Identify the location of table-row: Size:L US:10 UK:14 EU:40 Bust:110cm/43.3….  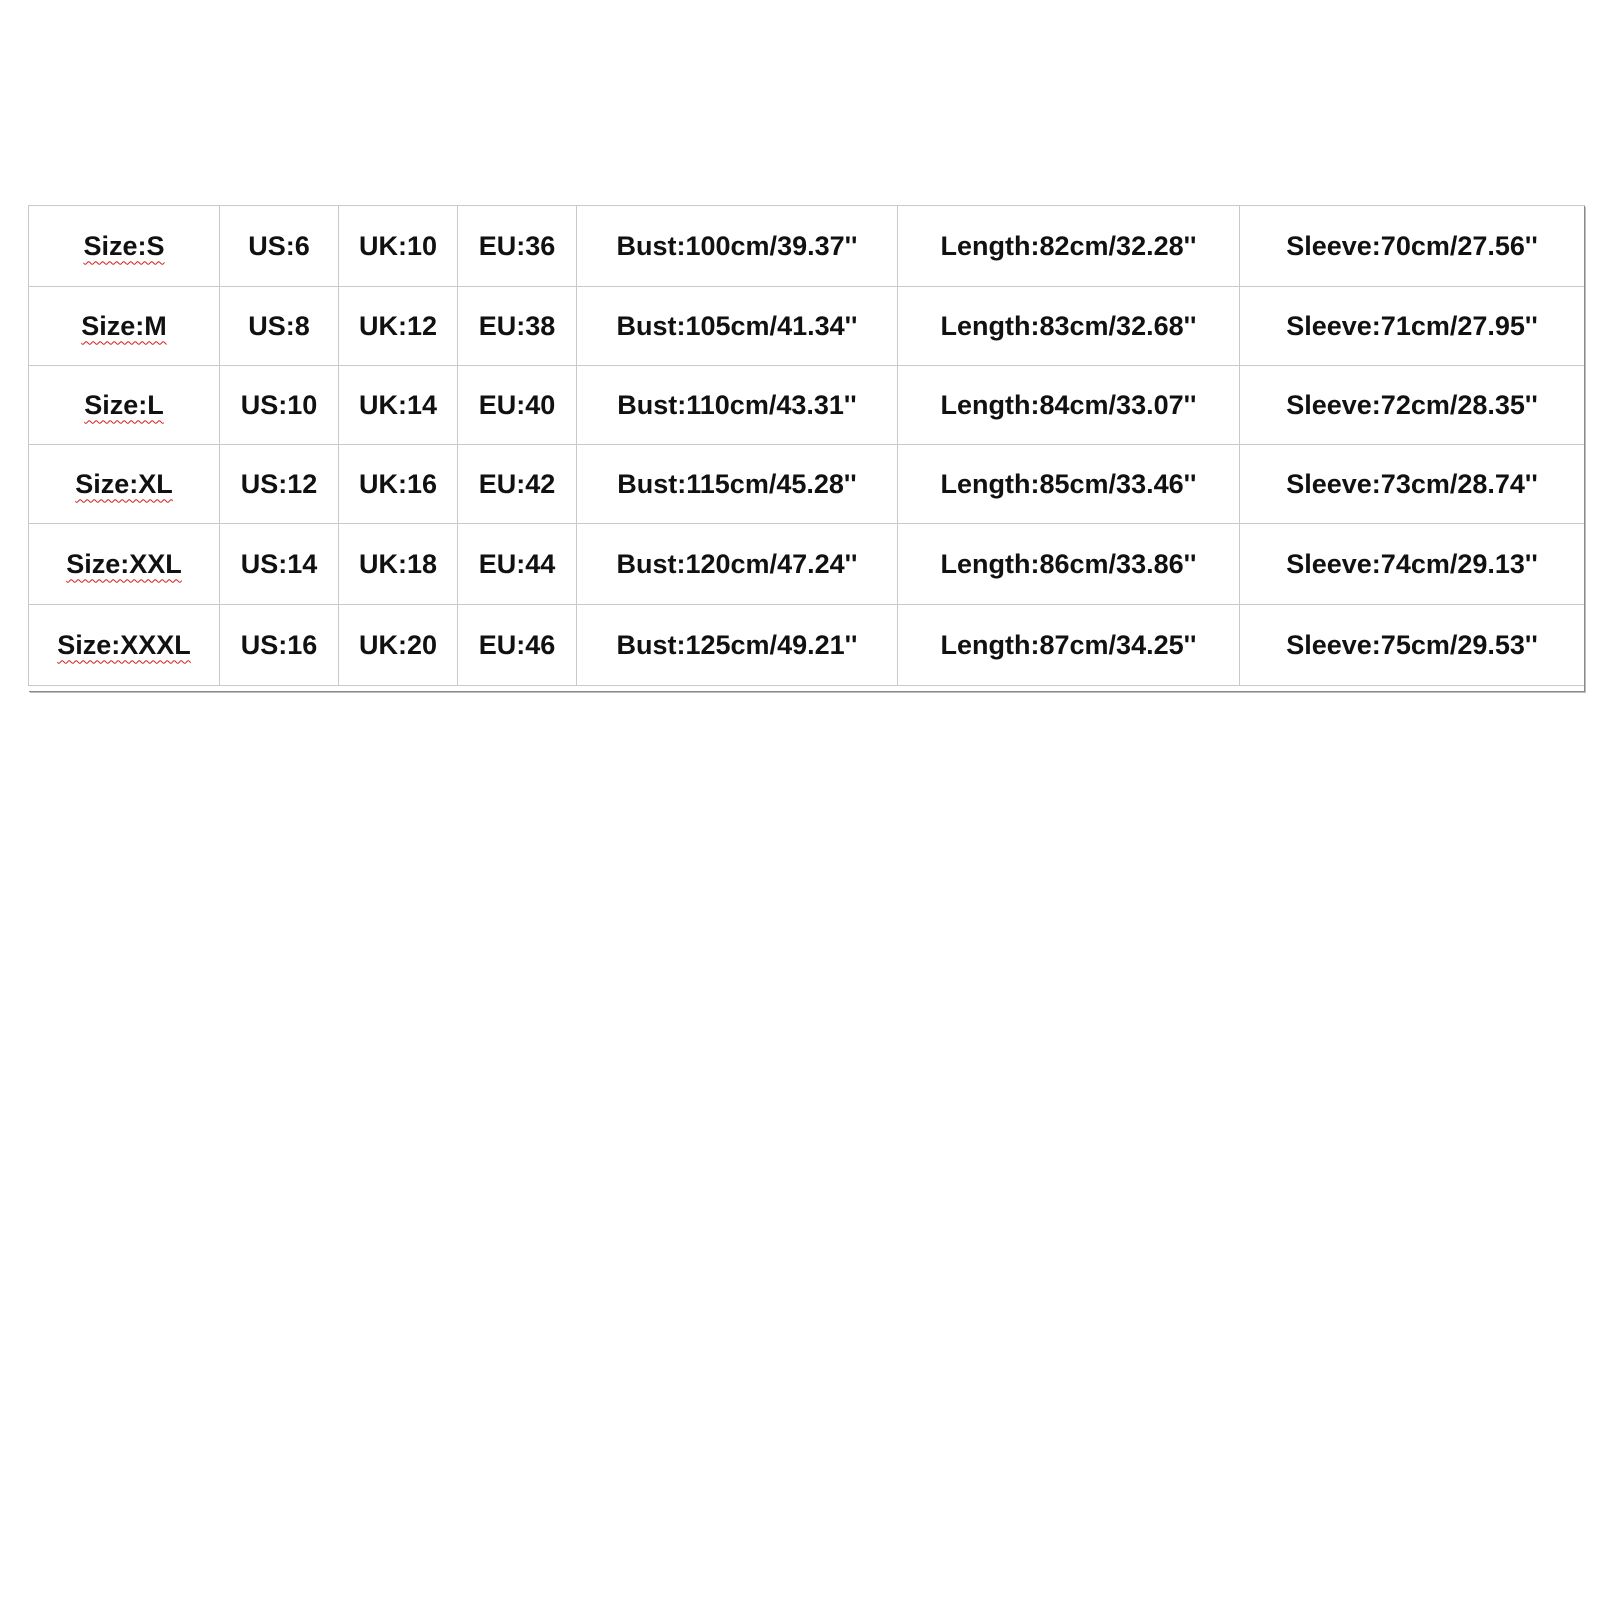
(806, 405).